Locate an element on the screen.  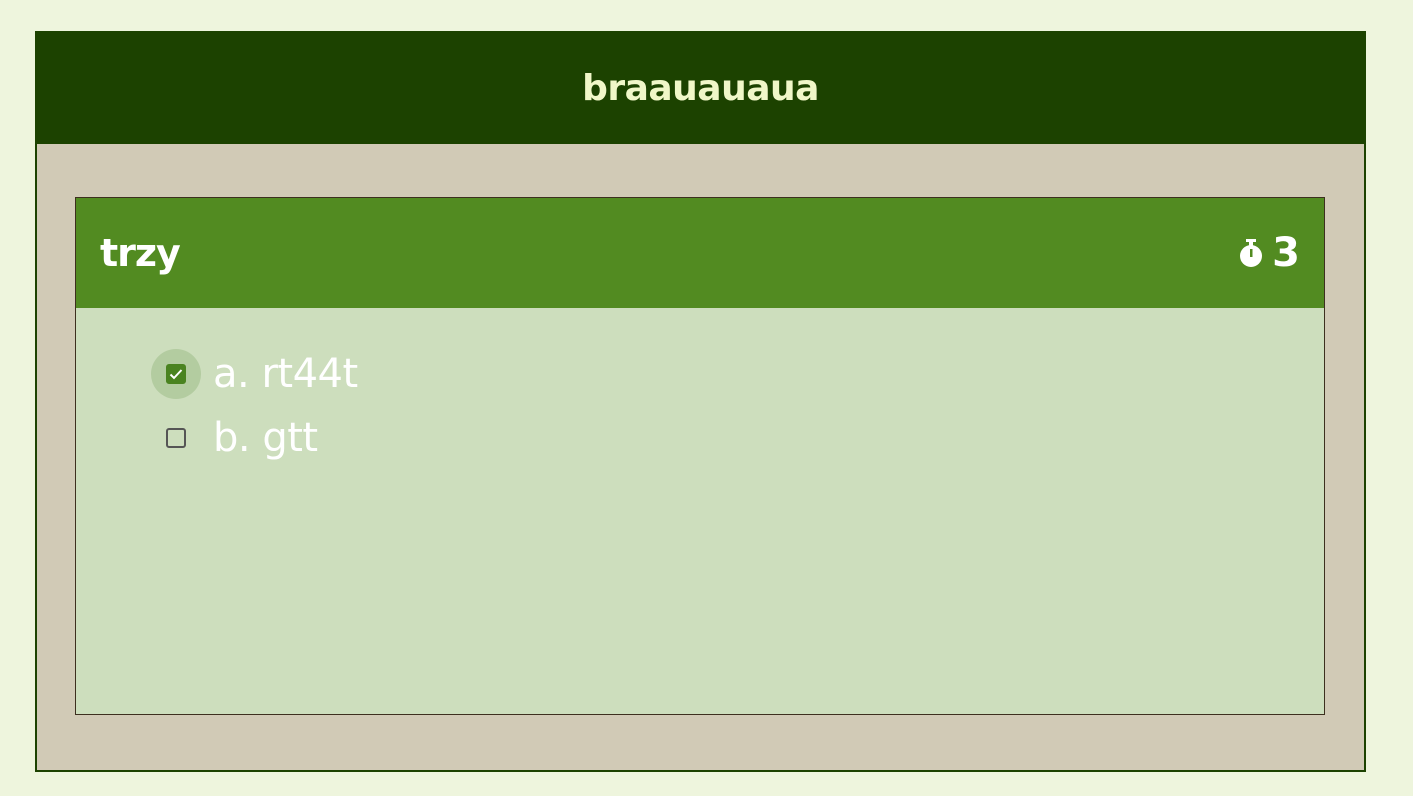
timer: 3 is located at coordinates (1269, 253).